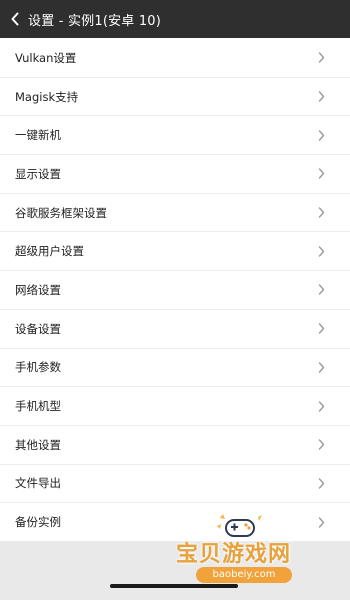 This screenshot has height=600, width=350. Describe the element at coordinates (175, 213) in the screenshot. I see `settings-item-google-services: 谷歌服务框架设置` at that location.